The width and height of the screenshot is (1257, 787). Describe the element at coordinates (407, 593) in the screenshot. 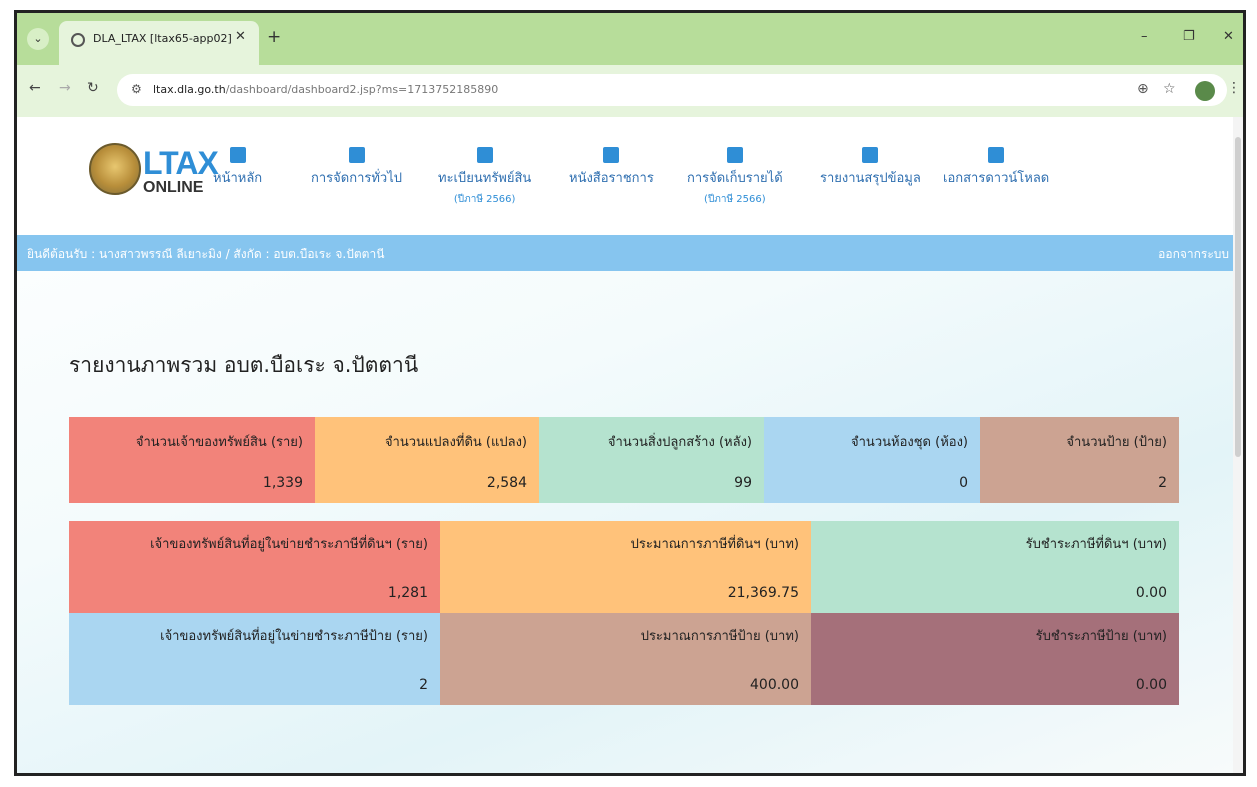

I see `stat-value: 1,281` at that location.